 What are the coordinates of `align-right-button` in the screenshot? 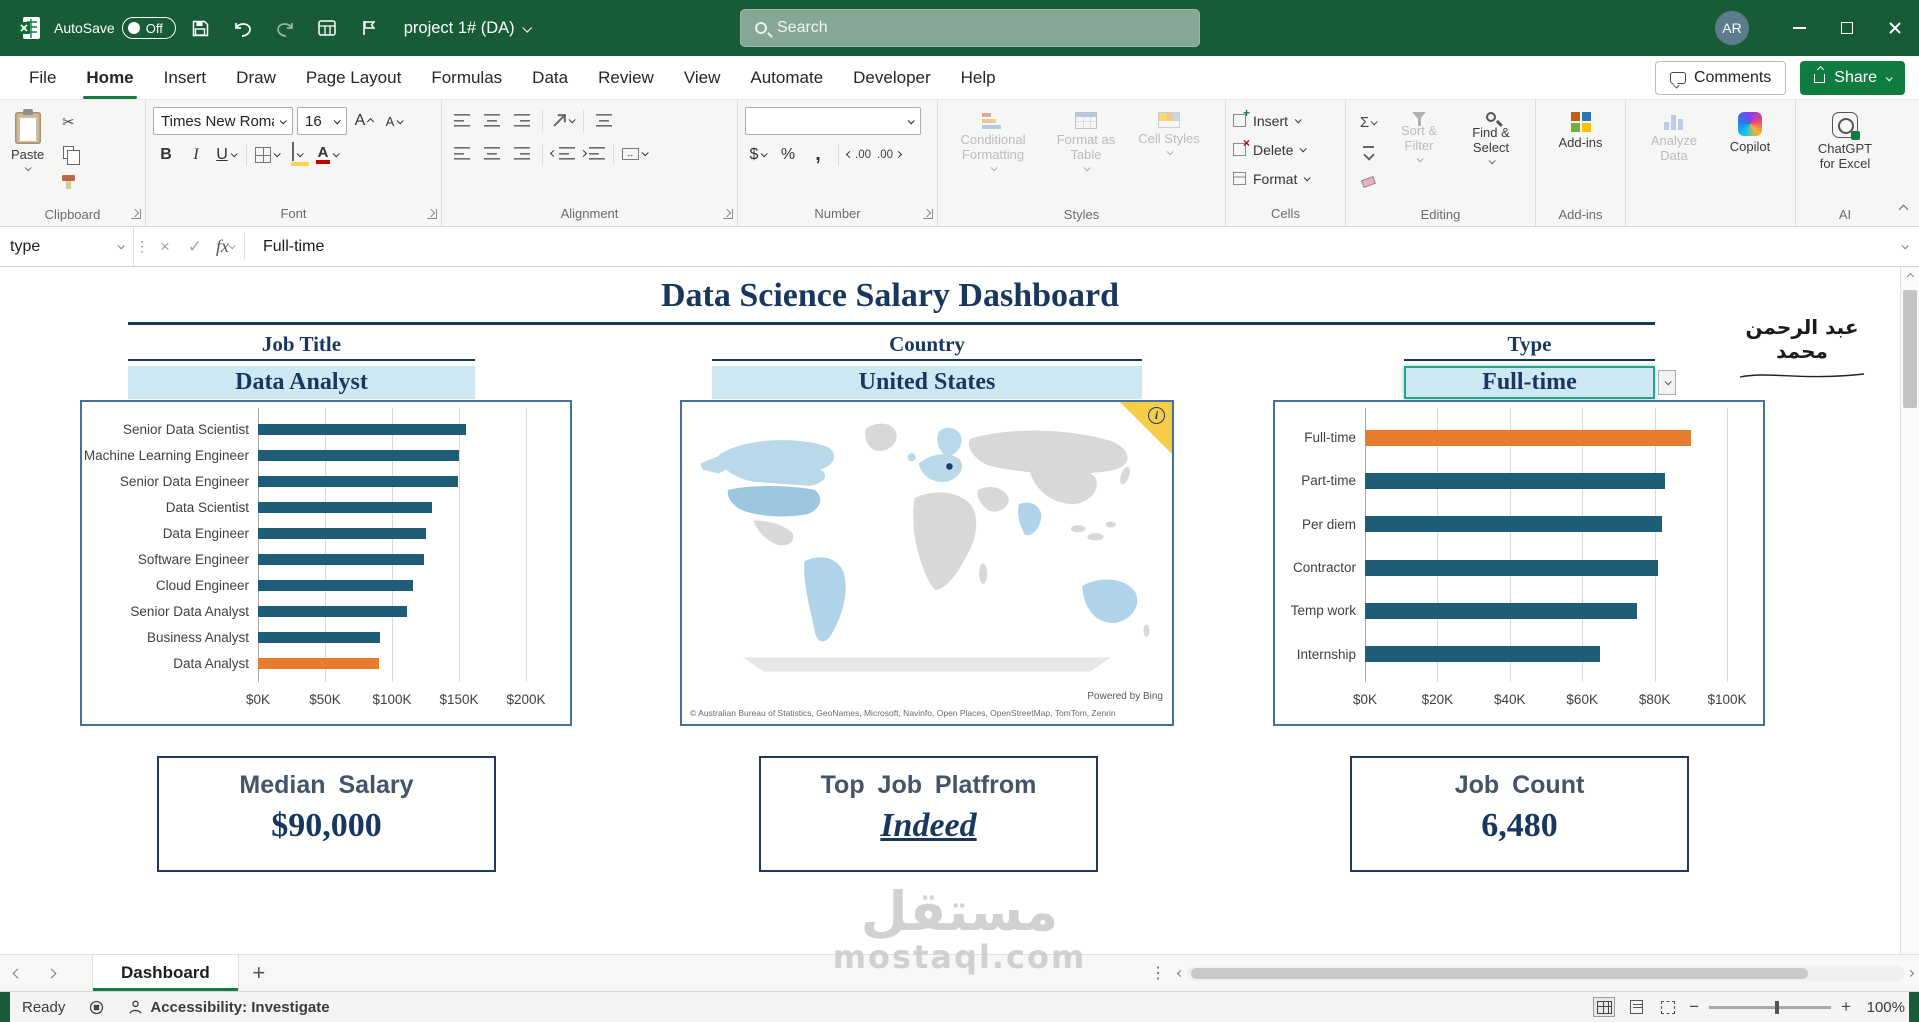 It's located at (522, 153).